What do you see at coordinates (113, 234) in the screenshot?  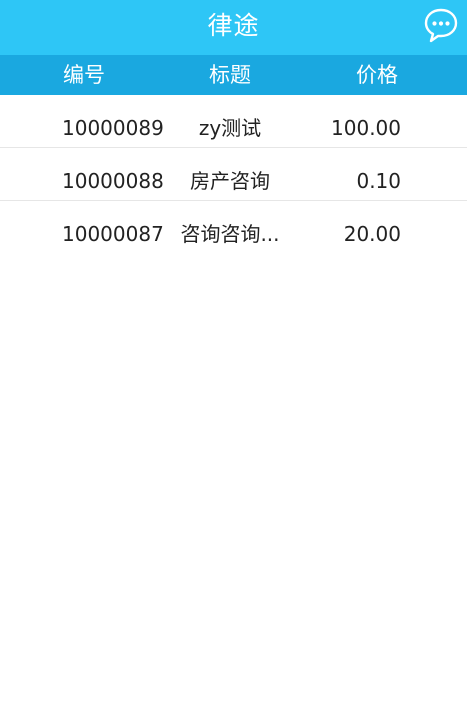 I see `row-id: 10000087` at bounding box center [113, 234].